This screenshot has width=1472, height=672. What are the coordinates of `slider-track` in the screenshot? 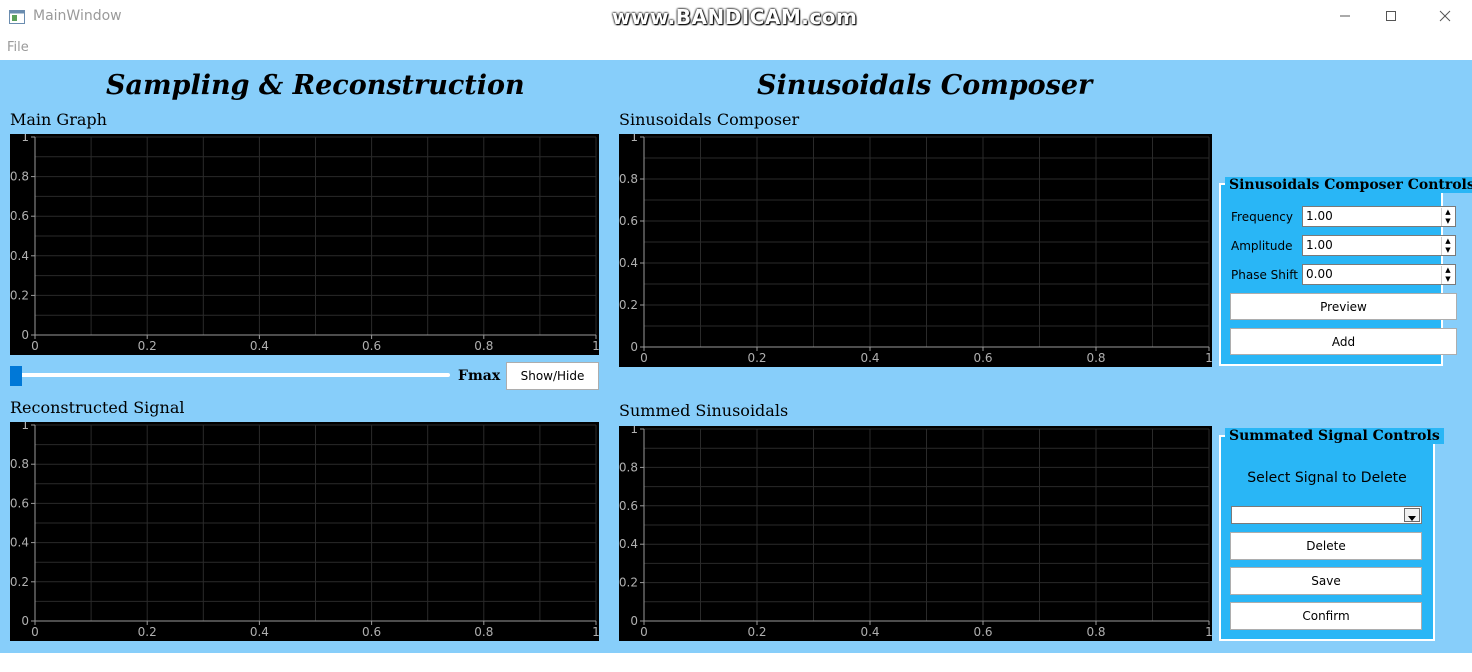 It's located at (233, 375).